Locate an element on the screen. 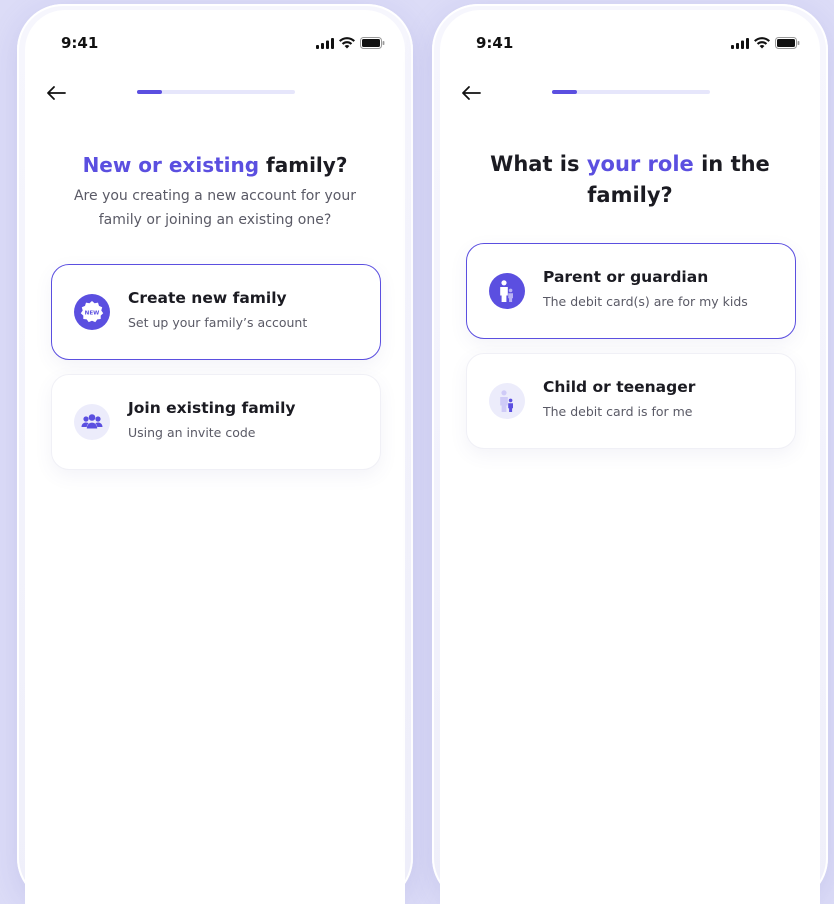 The height and width of the screenshot is (904, 834). option-description: Using an invite code is located at coordinates (192, 432).